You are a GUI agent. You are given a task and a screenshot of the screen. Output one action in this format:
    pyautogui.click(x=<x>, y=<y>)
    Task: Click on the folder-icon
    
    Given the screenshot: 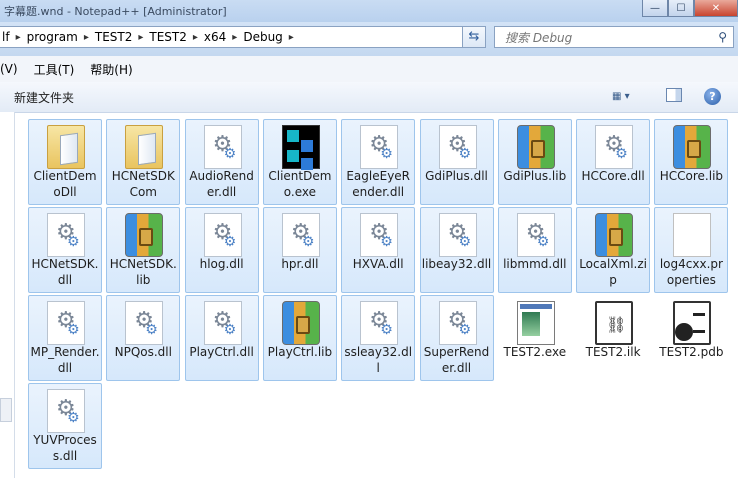 What is the action you would take?
    pyautogui.click(x=66, y=147)
    